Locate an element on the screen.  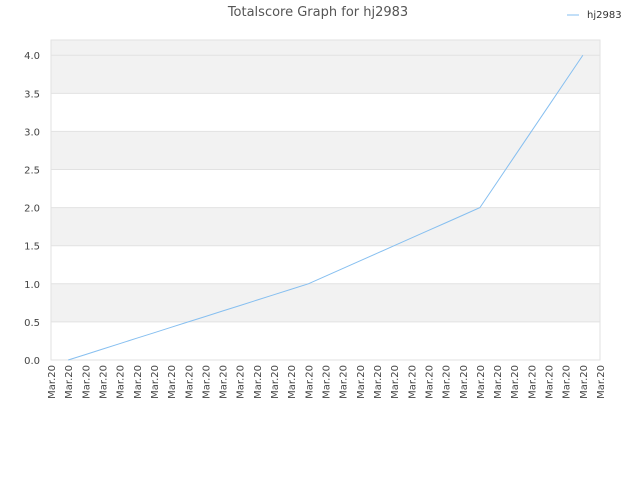
legend: hj2983 is located at coordinates (594, 15).